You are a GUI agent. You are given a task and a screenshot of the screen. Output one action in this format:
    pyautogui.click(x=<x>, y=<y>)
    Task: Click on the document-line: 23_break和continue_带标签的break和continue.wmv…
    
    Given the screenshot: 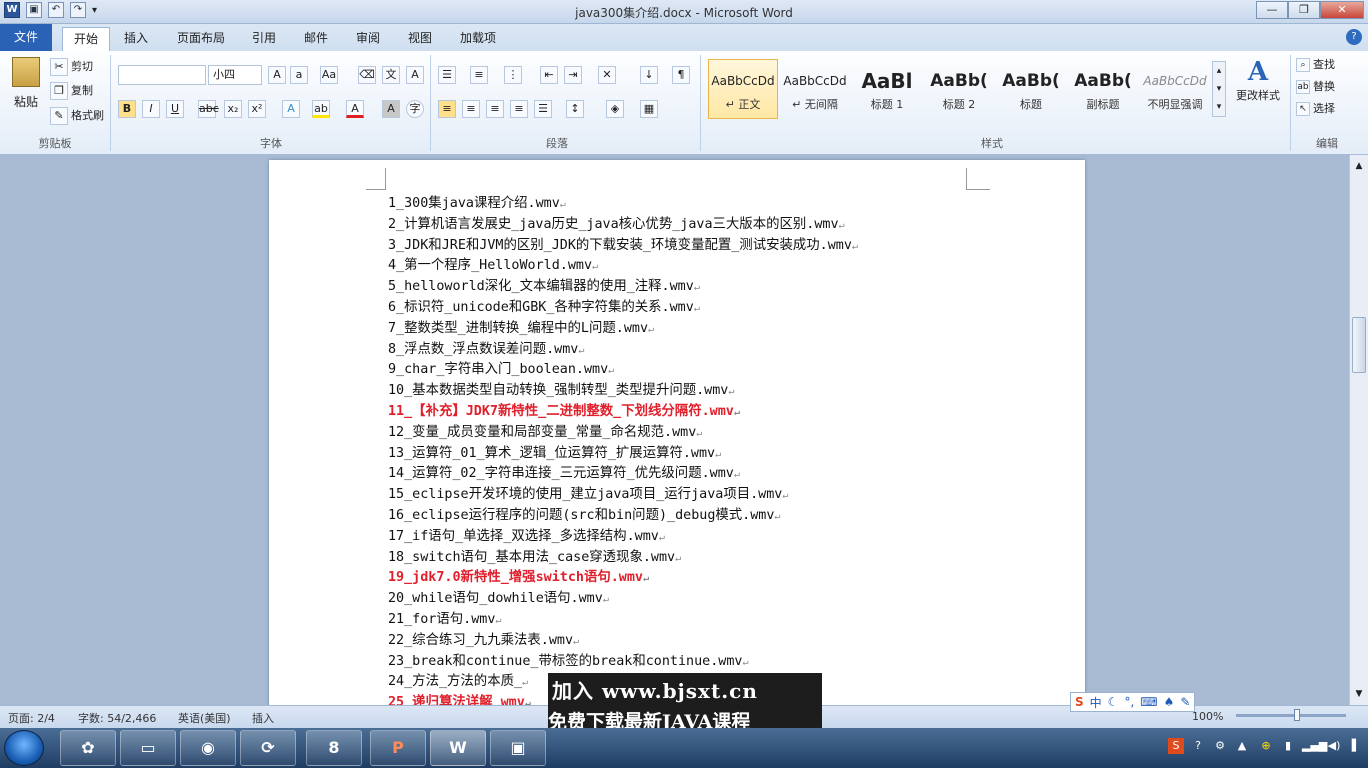 What is the action you would take?
    pyautogui.click(x=688, y=662)
    